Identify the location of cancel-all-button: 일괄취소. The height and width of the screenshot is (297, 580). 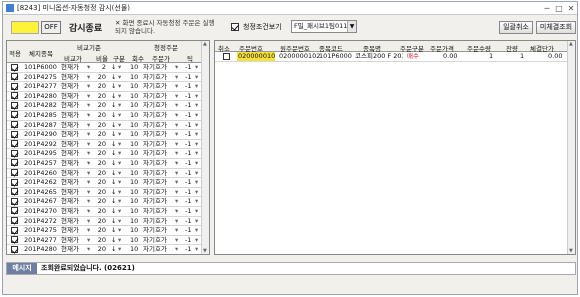
(516, 27).